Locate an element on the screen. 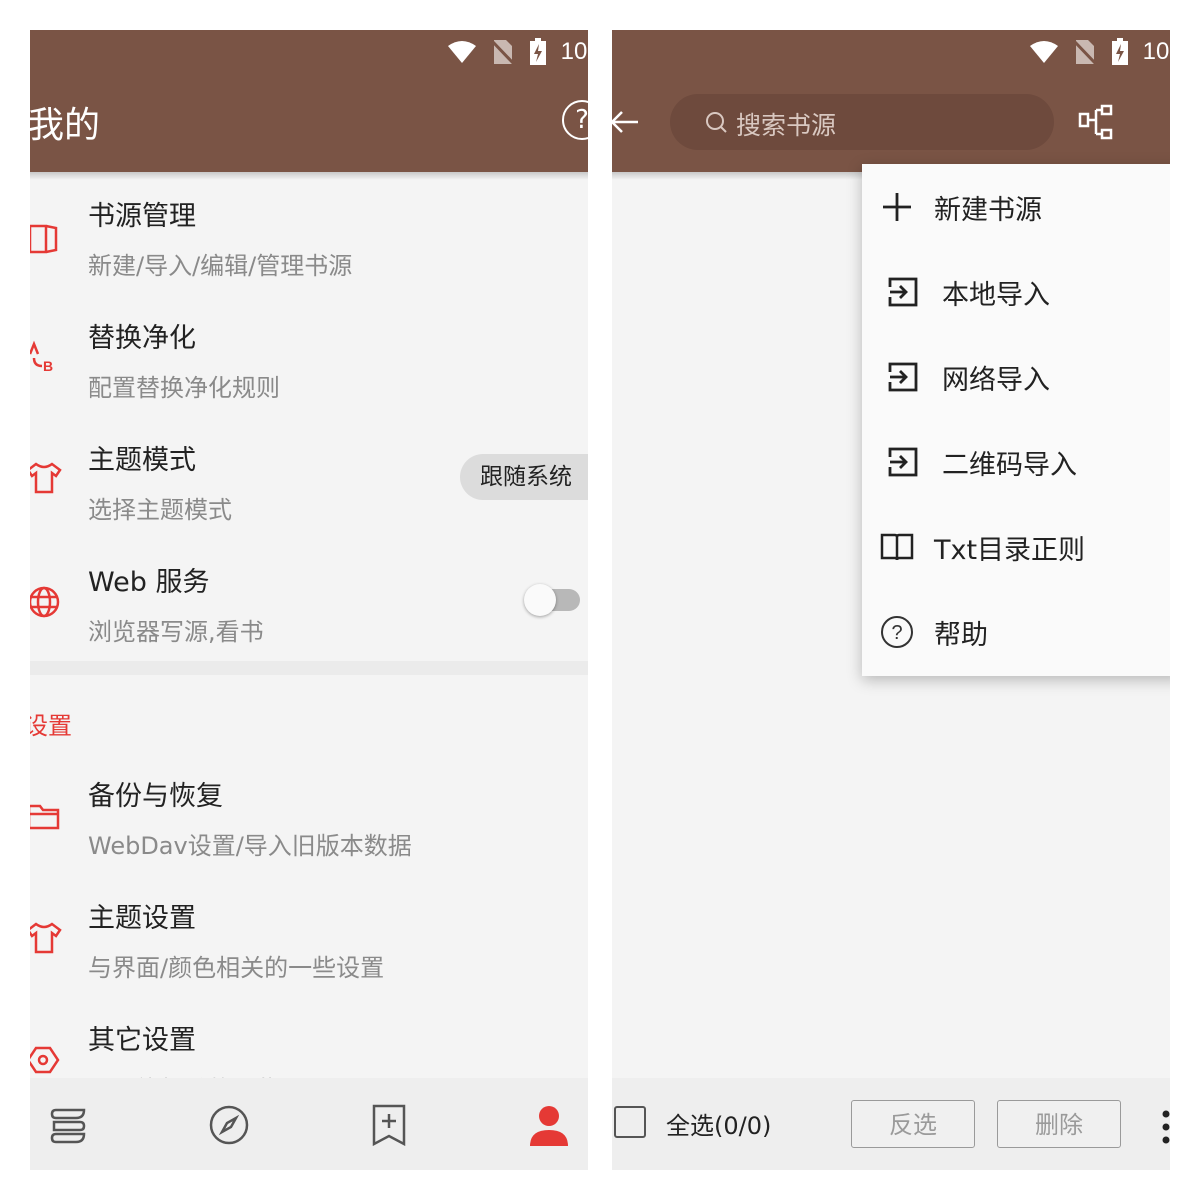 The image size is (1200, 1200). globe-icon is located at coordinates (45, 602).